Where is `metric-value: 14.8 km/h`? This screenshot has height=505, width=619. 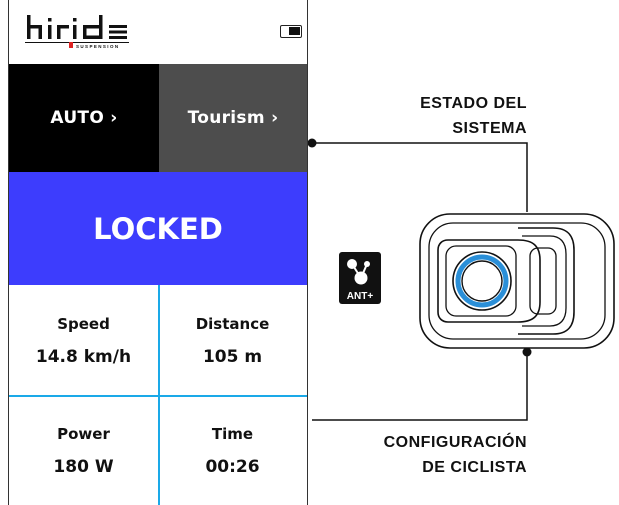 metric-value: 14.8 km/h is located at coordinates (83, 357).